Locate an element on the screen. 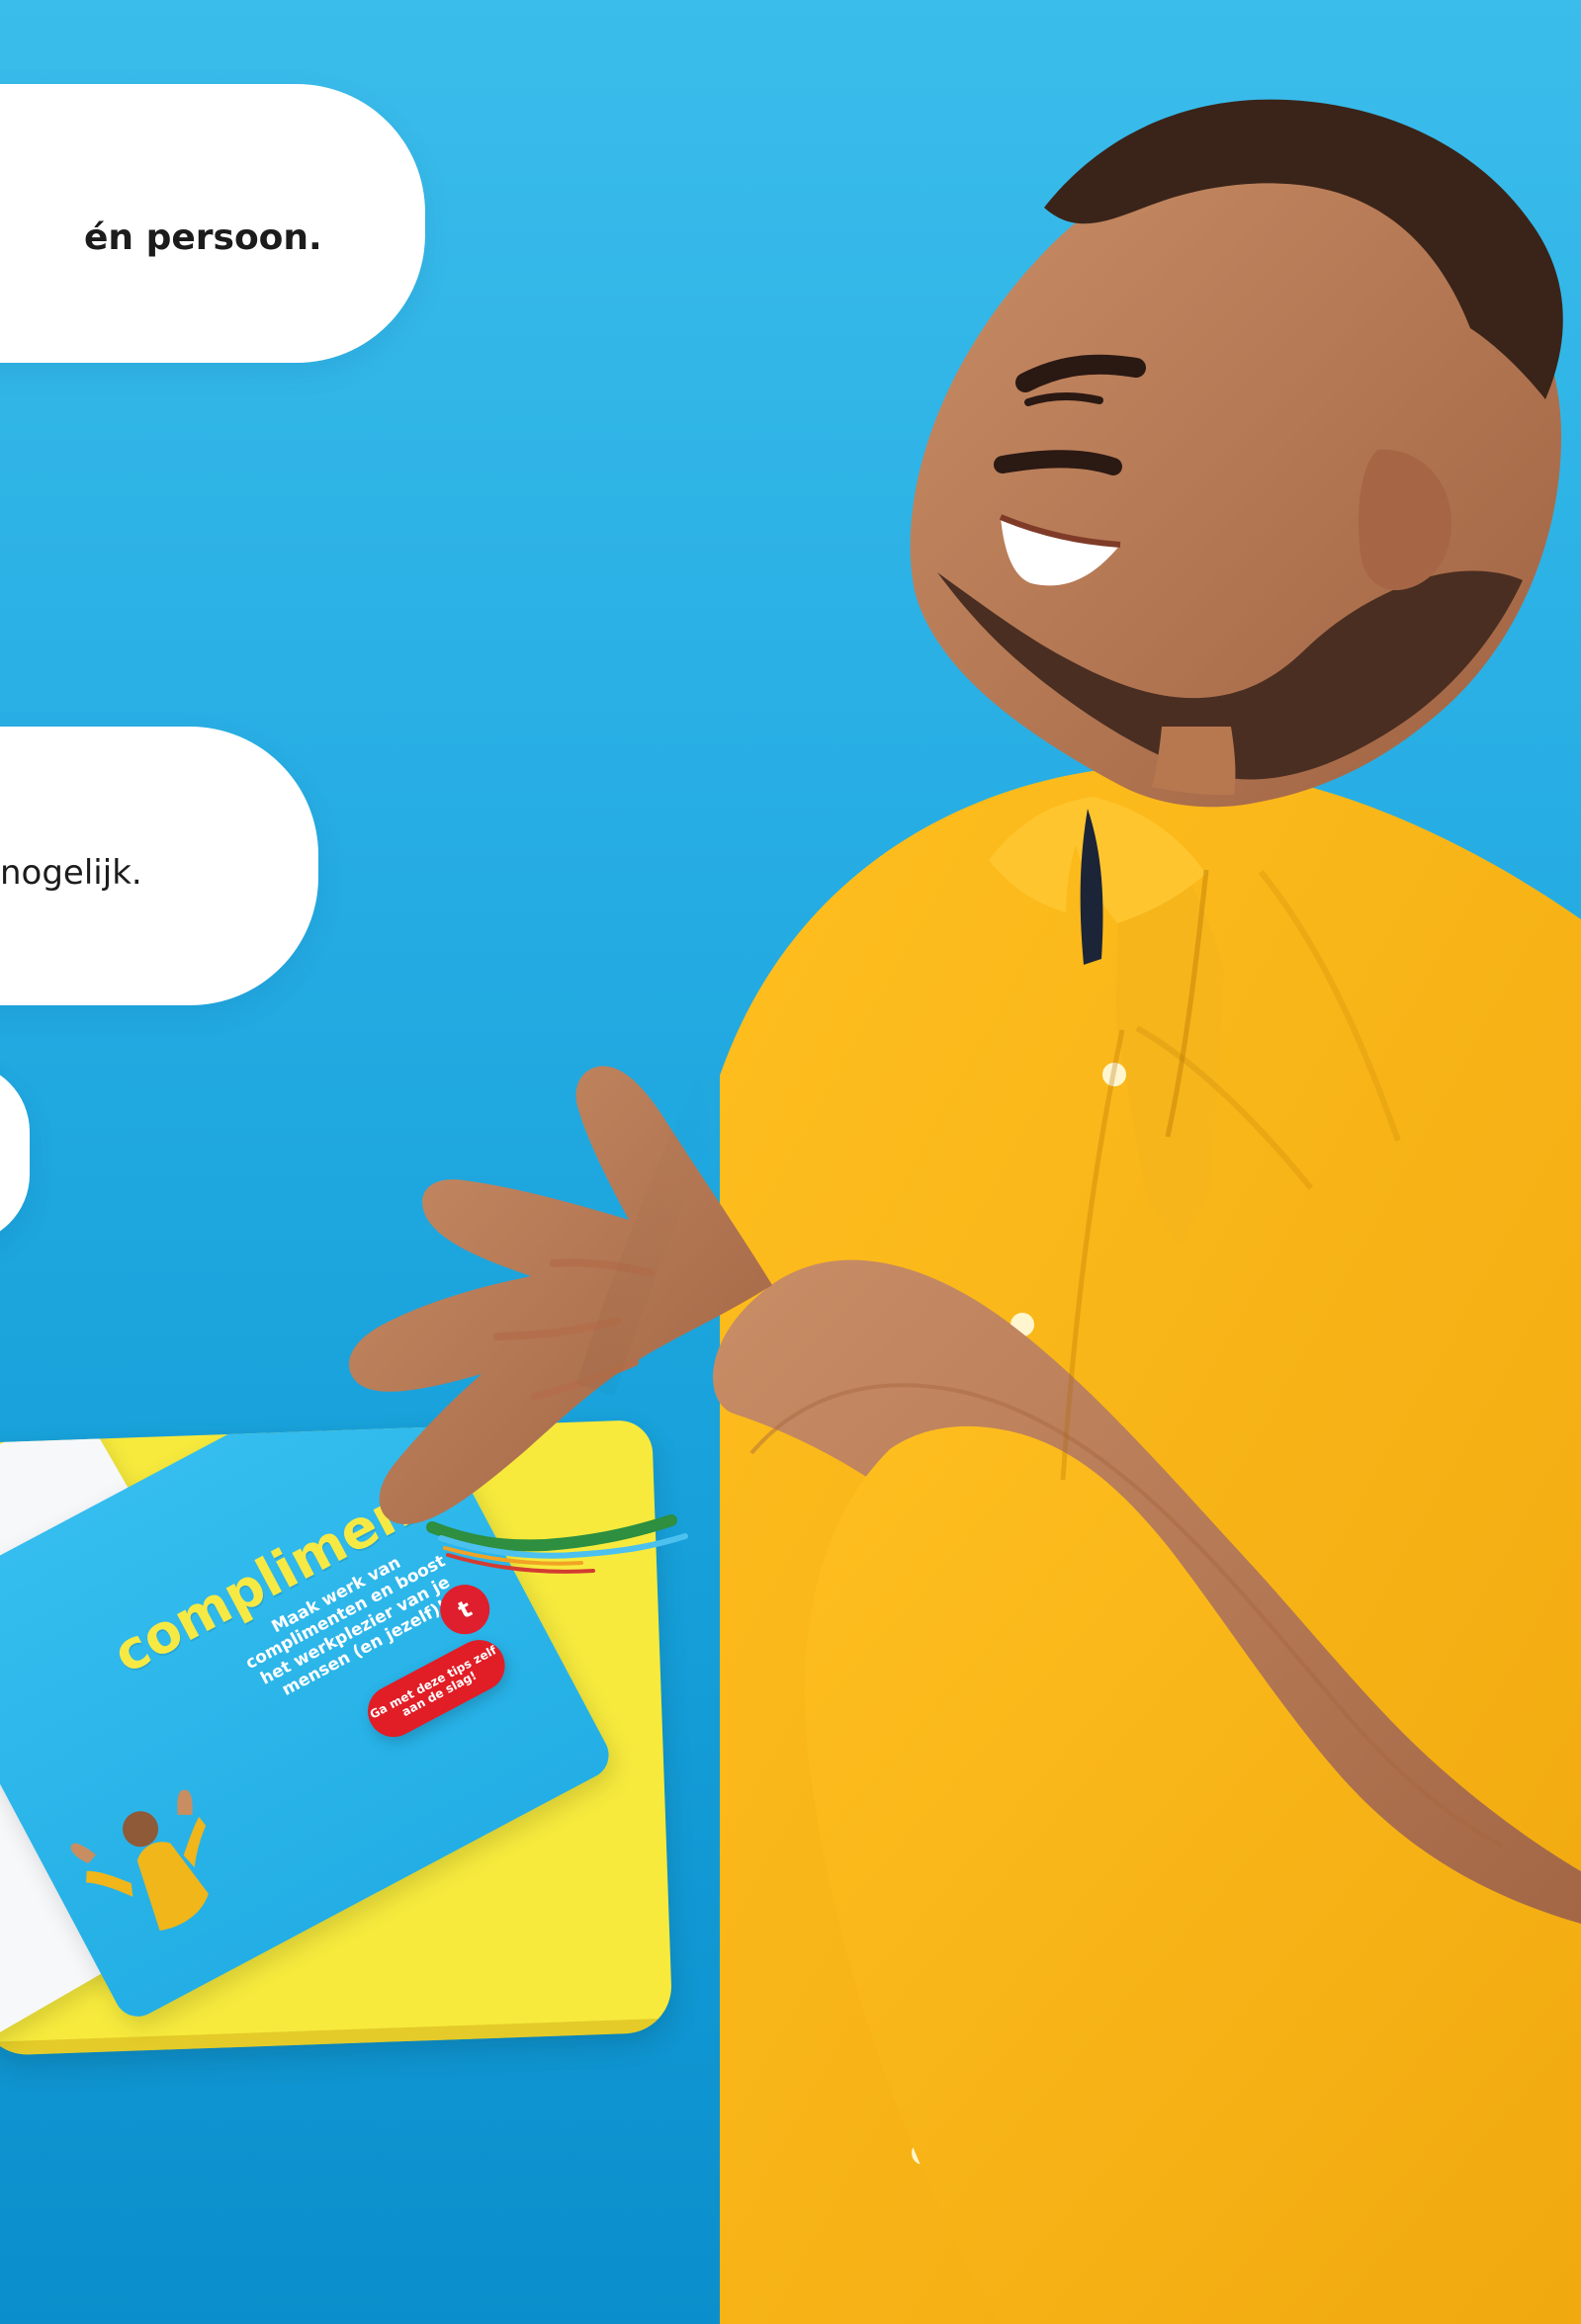  speech-bubble-top: én persoon. is located at coordinates (213, 223).